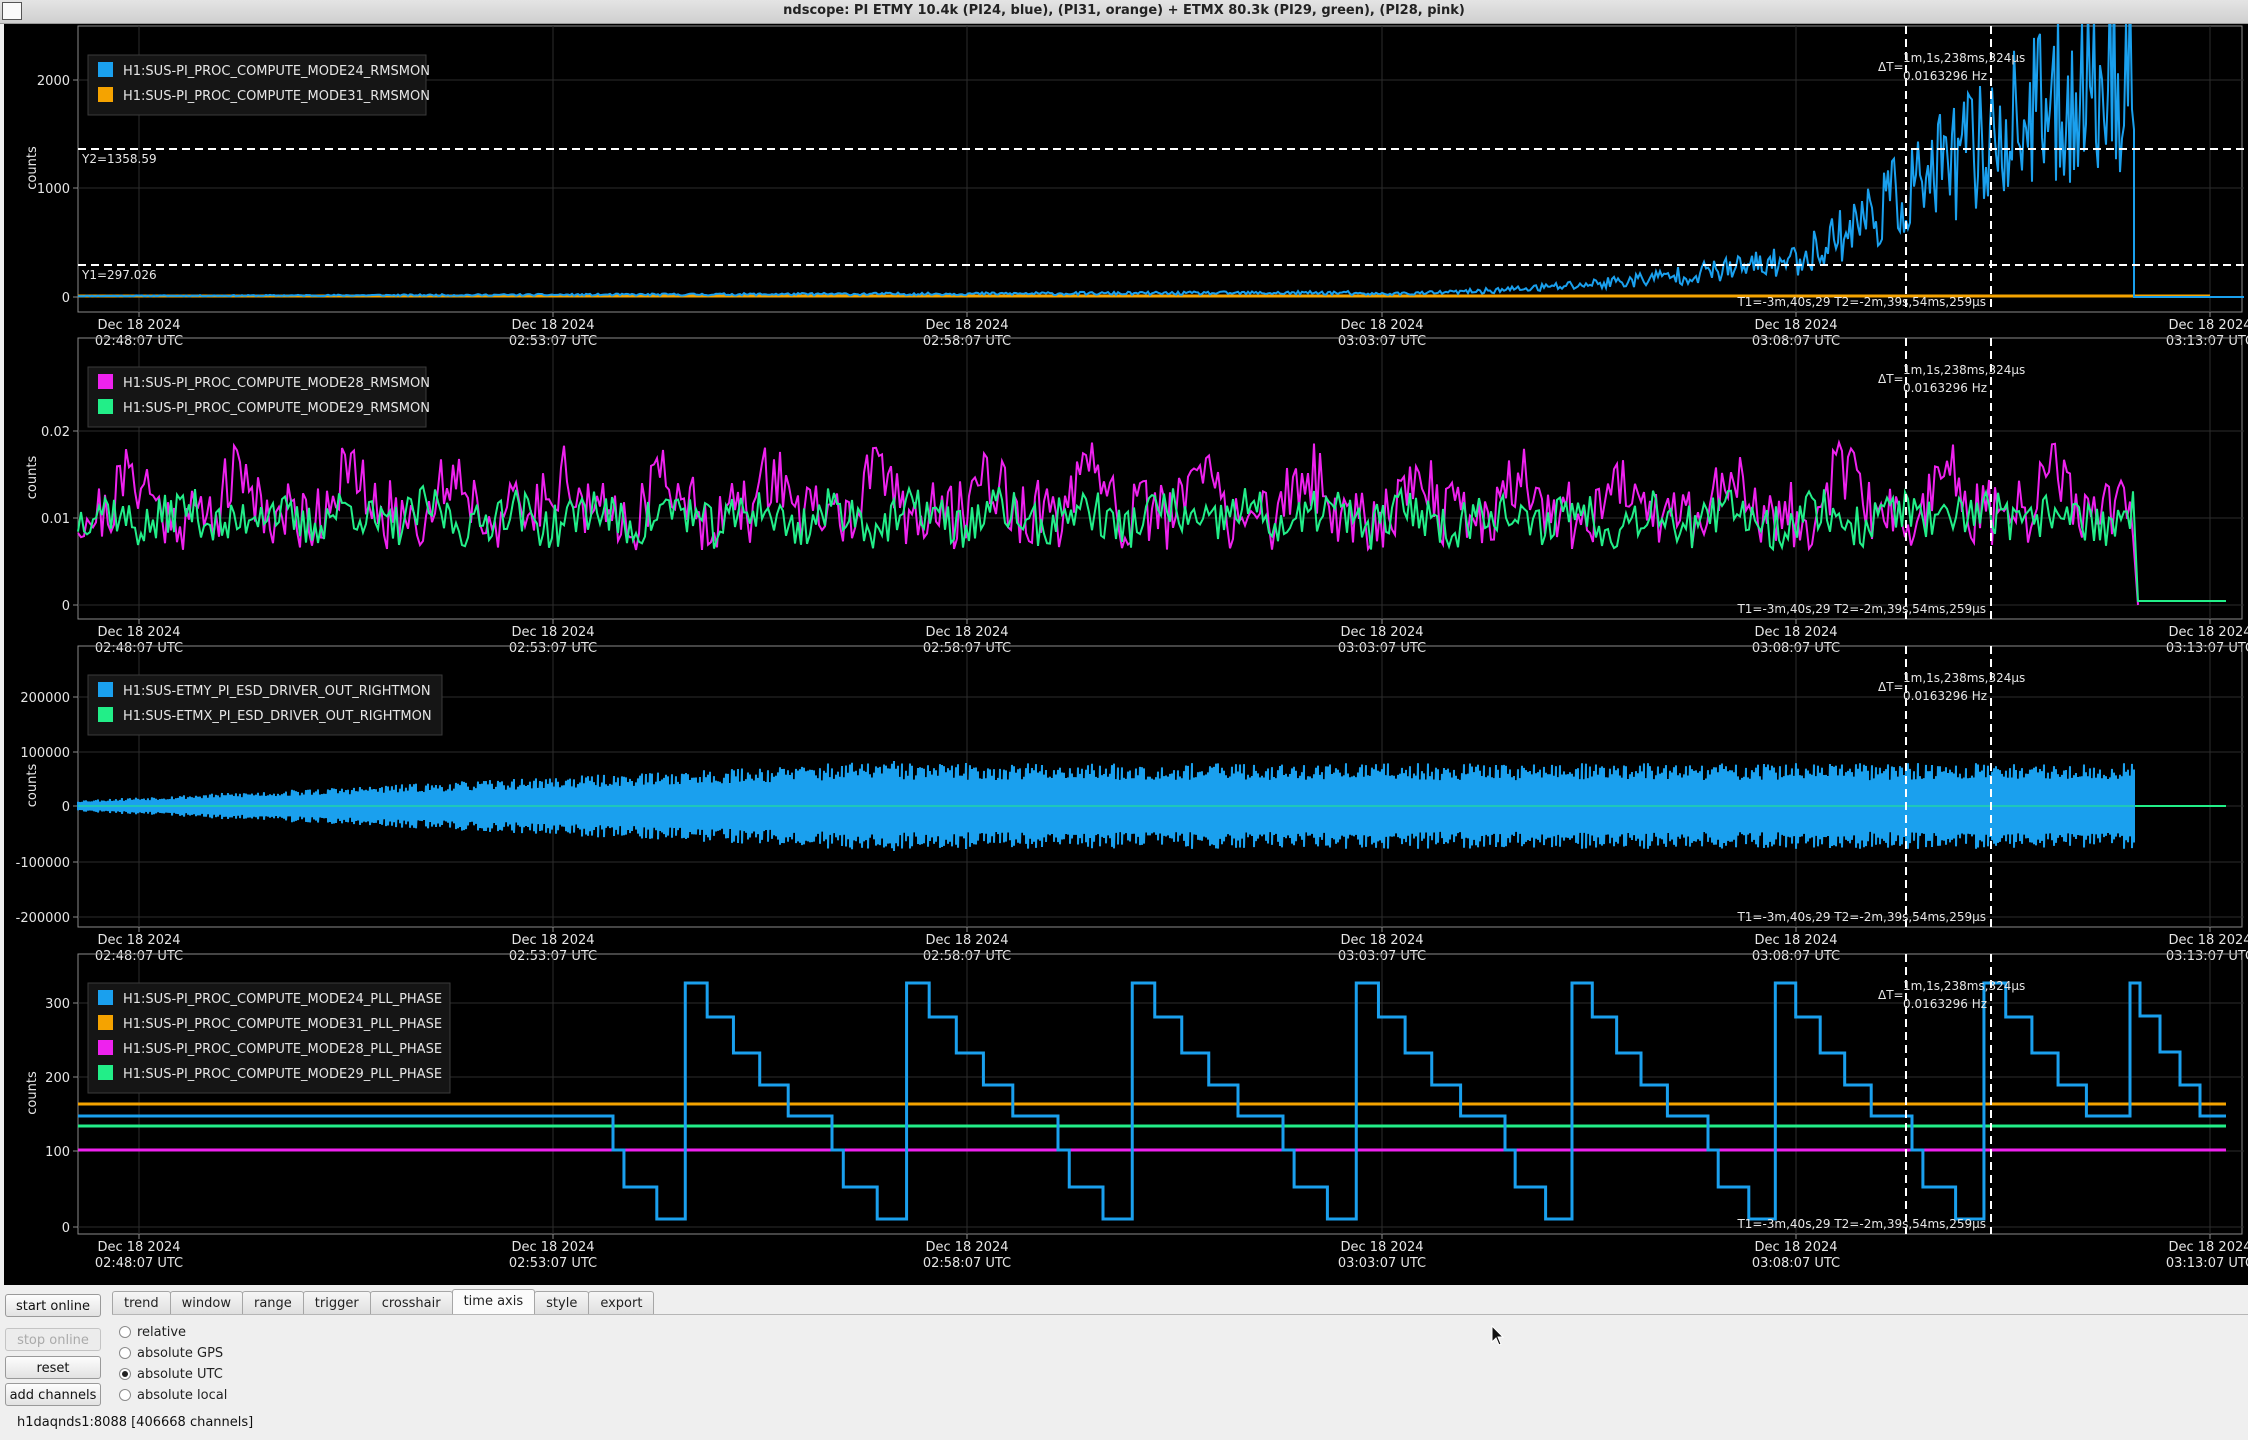 The height and width of the screenshot is (1440, 2248). I want to click on legend-label: H1:SUS-PI_PROC_COMPUTE_MODE24_RMSMON, so click(276, 71).